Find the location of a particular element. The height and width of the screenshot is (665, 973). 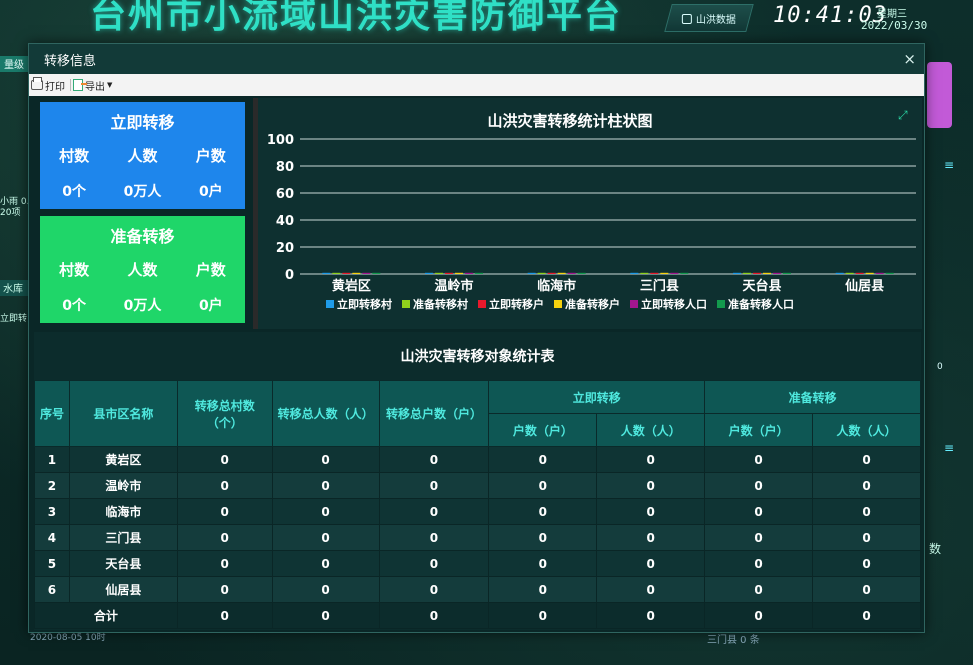

col-group-immediate: 立即转移 is located at coordinates (597, 397).